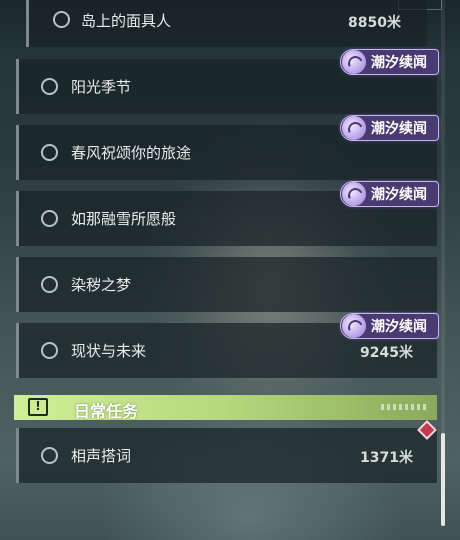  Describe the element at coordinates (106, 411) in the screenshot. I see `section-title: 日常任务` at that location.